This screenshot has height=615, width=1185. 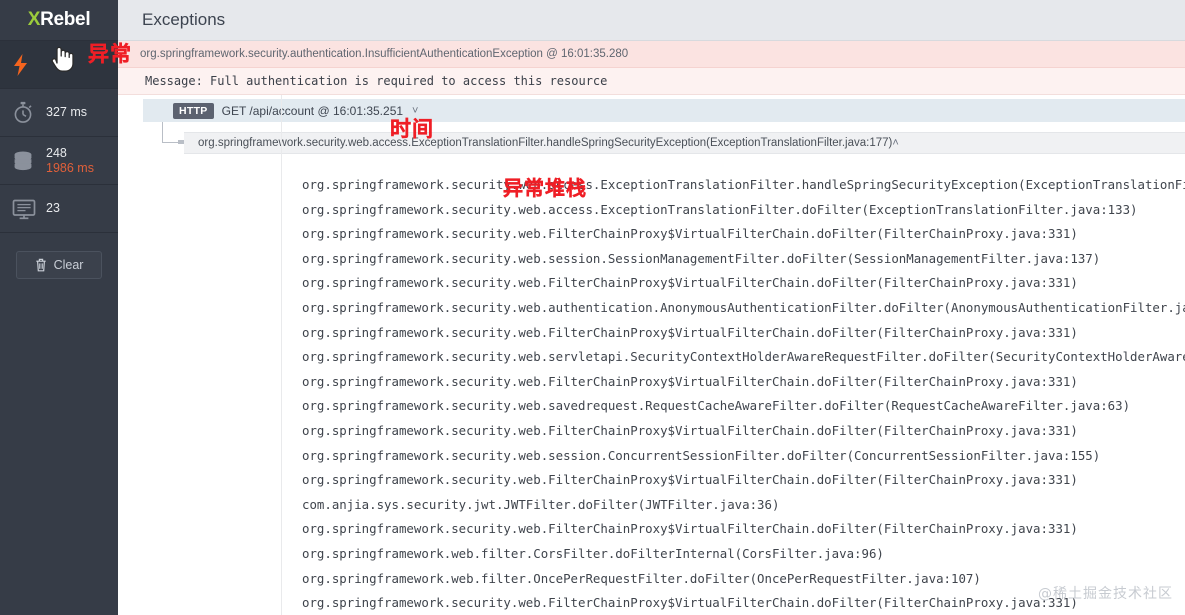 I want to click on logo-rebel: Rebel, so click(x=65, y=19).